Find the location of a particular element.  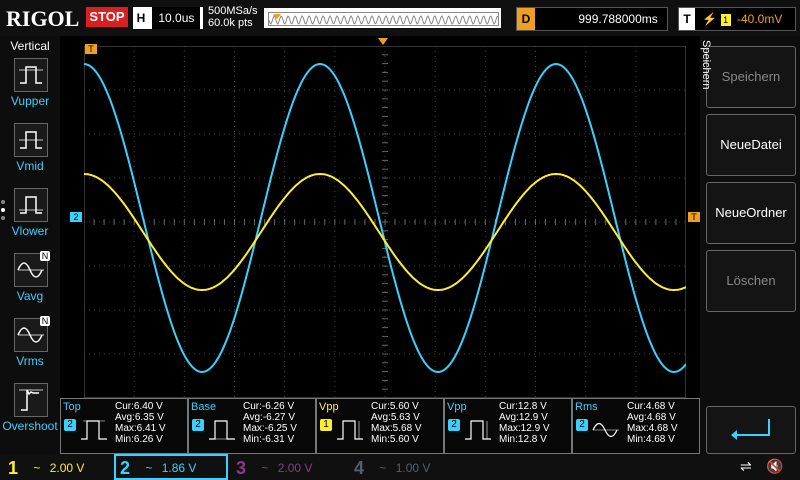

menu-item-label: Overshoot is located at coordinates (30, 426).